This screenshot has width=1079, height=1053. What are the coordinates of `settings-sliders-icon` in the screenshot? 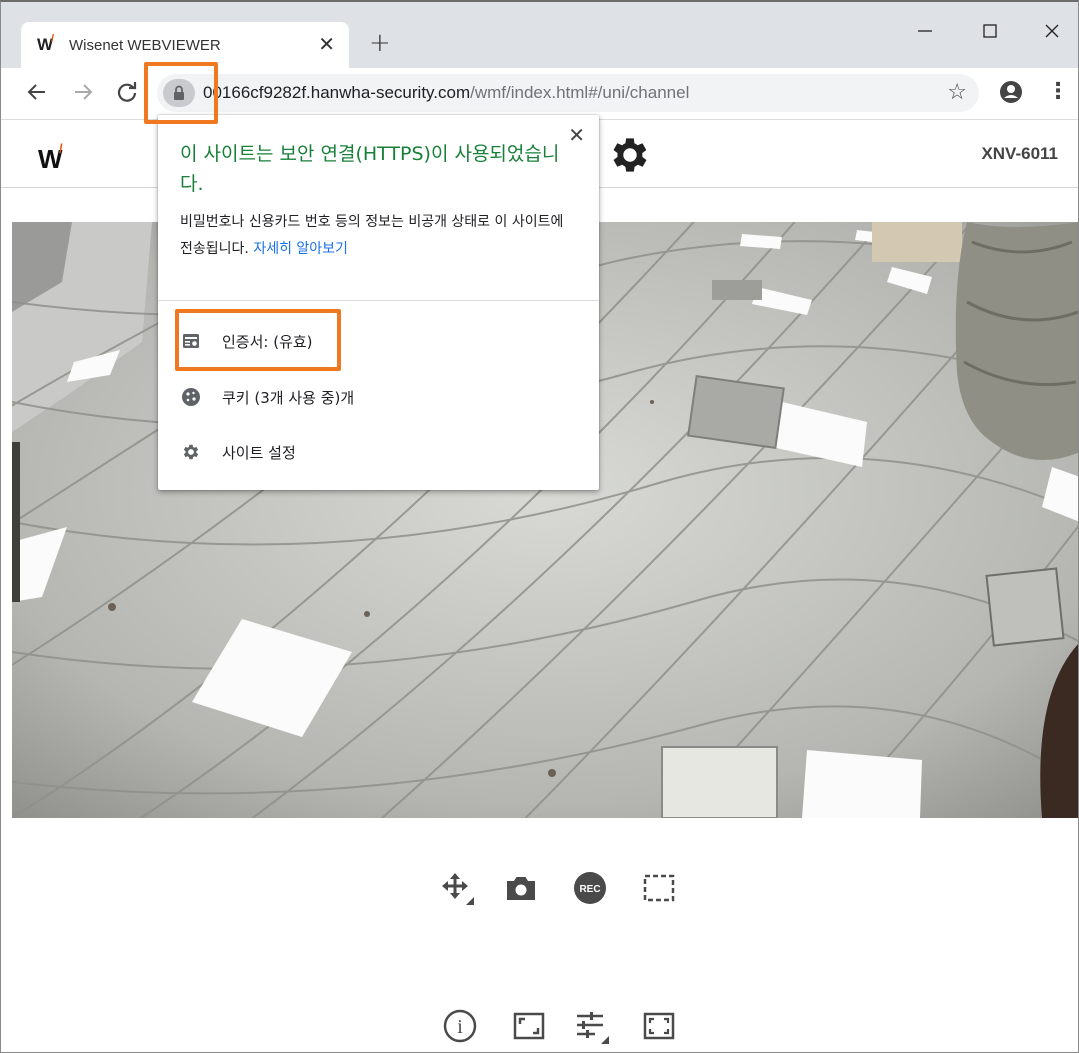 It's located at (593, 1028).